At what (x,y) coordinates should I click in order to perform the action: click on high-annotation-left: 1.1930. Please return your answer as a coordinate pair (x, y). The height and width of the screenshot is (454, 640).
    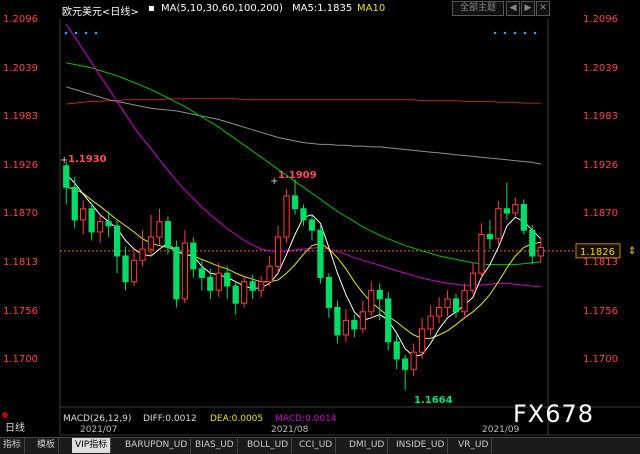
    Looking at the image, I should click on (87, 159).